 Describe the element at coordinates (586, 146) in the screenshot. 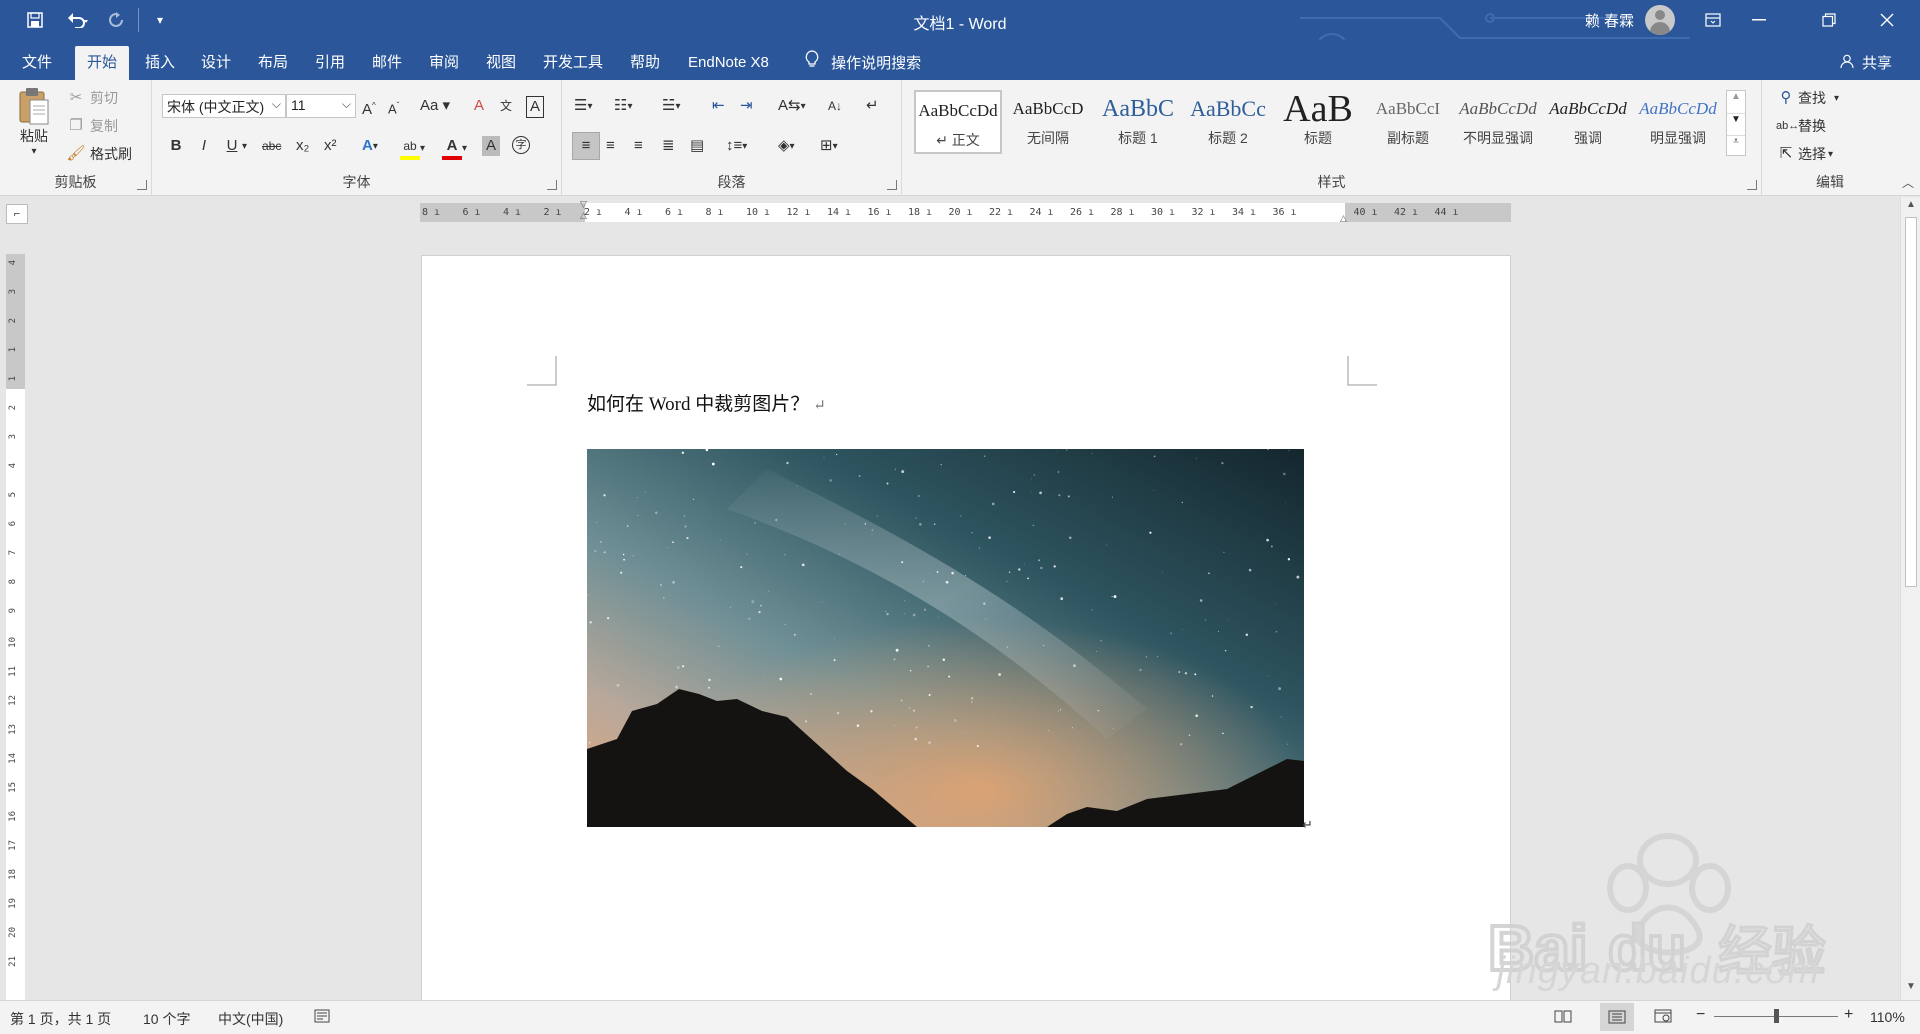

I see `align-left-button: ≡` at that location.